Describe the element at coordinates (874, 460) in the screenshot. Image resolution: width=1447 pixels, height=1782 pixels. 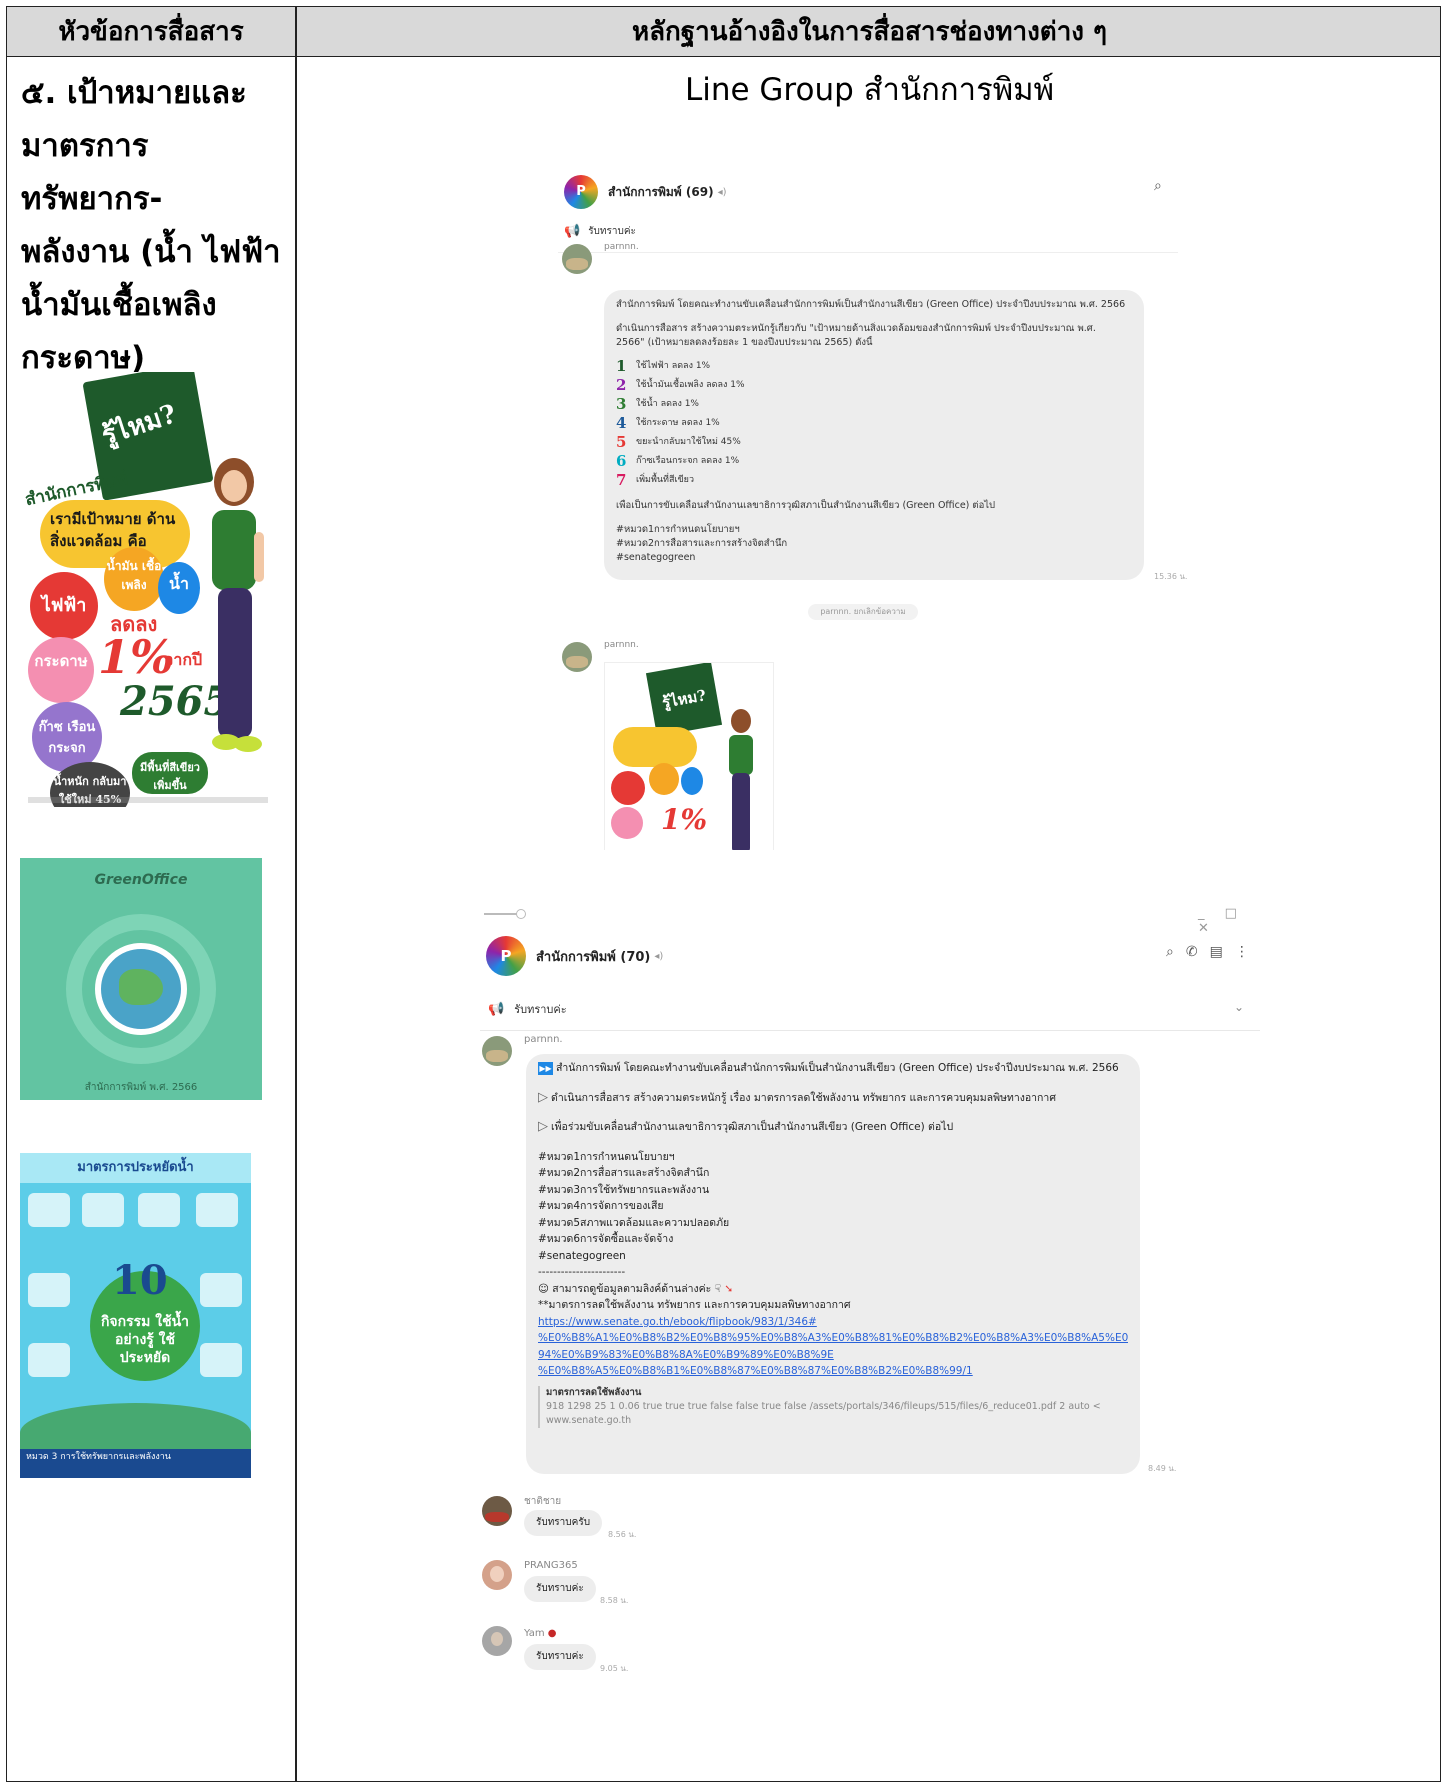
I see `goal-item: 6 ก๊าซเรือนกระจก ลดลง 1%` at that location.